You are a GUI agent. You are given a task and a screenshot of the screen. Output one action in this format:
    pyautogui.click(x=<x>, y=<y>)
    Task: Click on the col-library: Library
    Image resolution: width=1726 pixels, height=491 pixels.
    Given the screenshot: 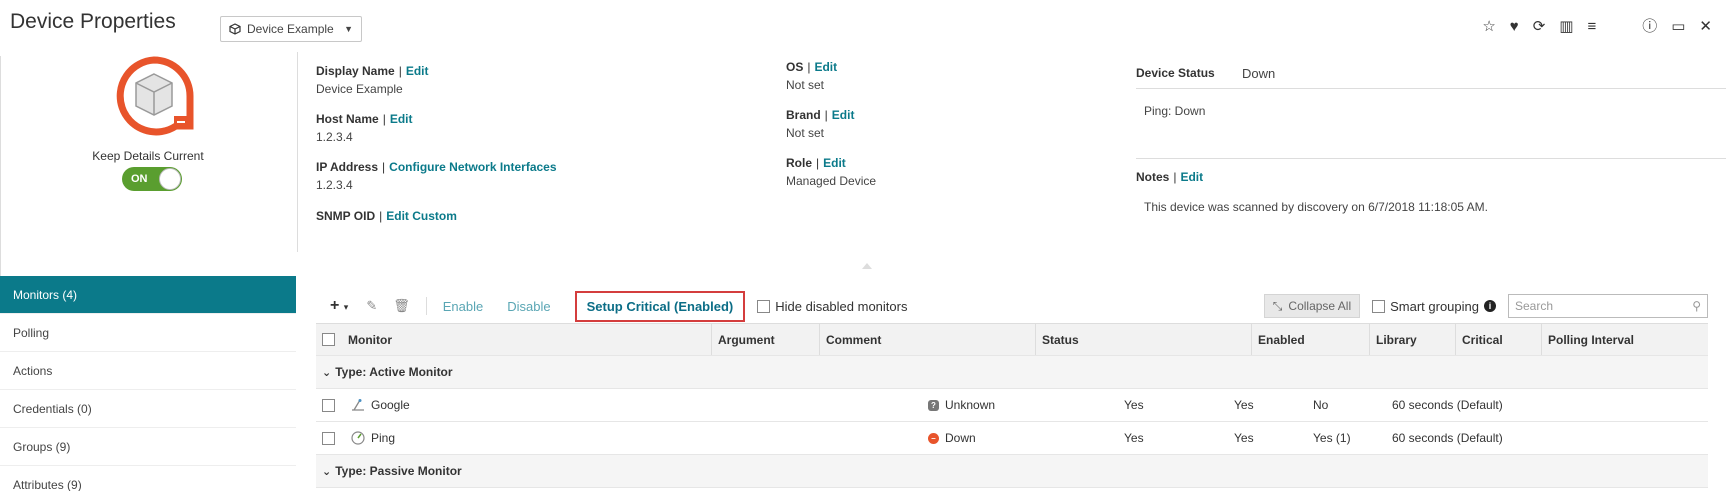 What is the action you would take?
    pyautogui.click(x=1413, y=339)
    